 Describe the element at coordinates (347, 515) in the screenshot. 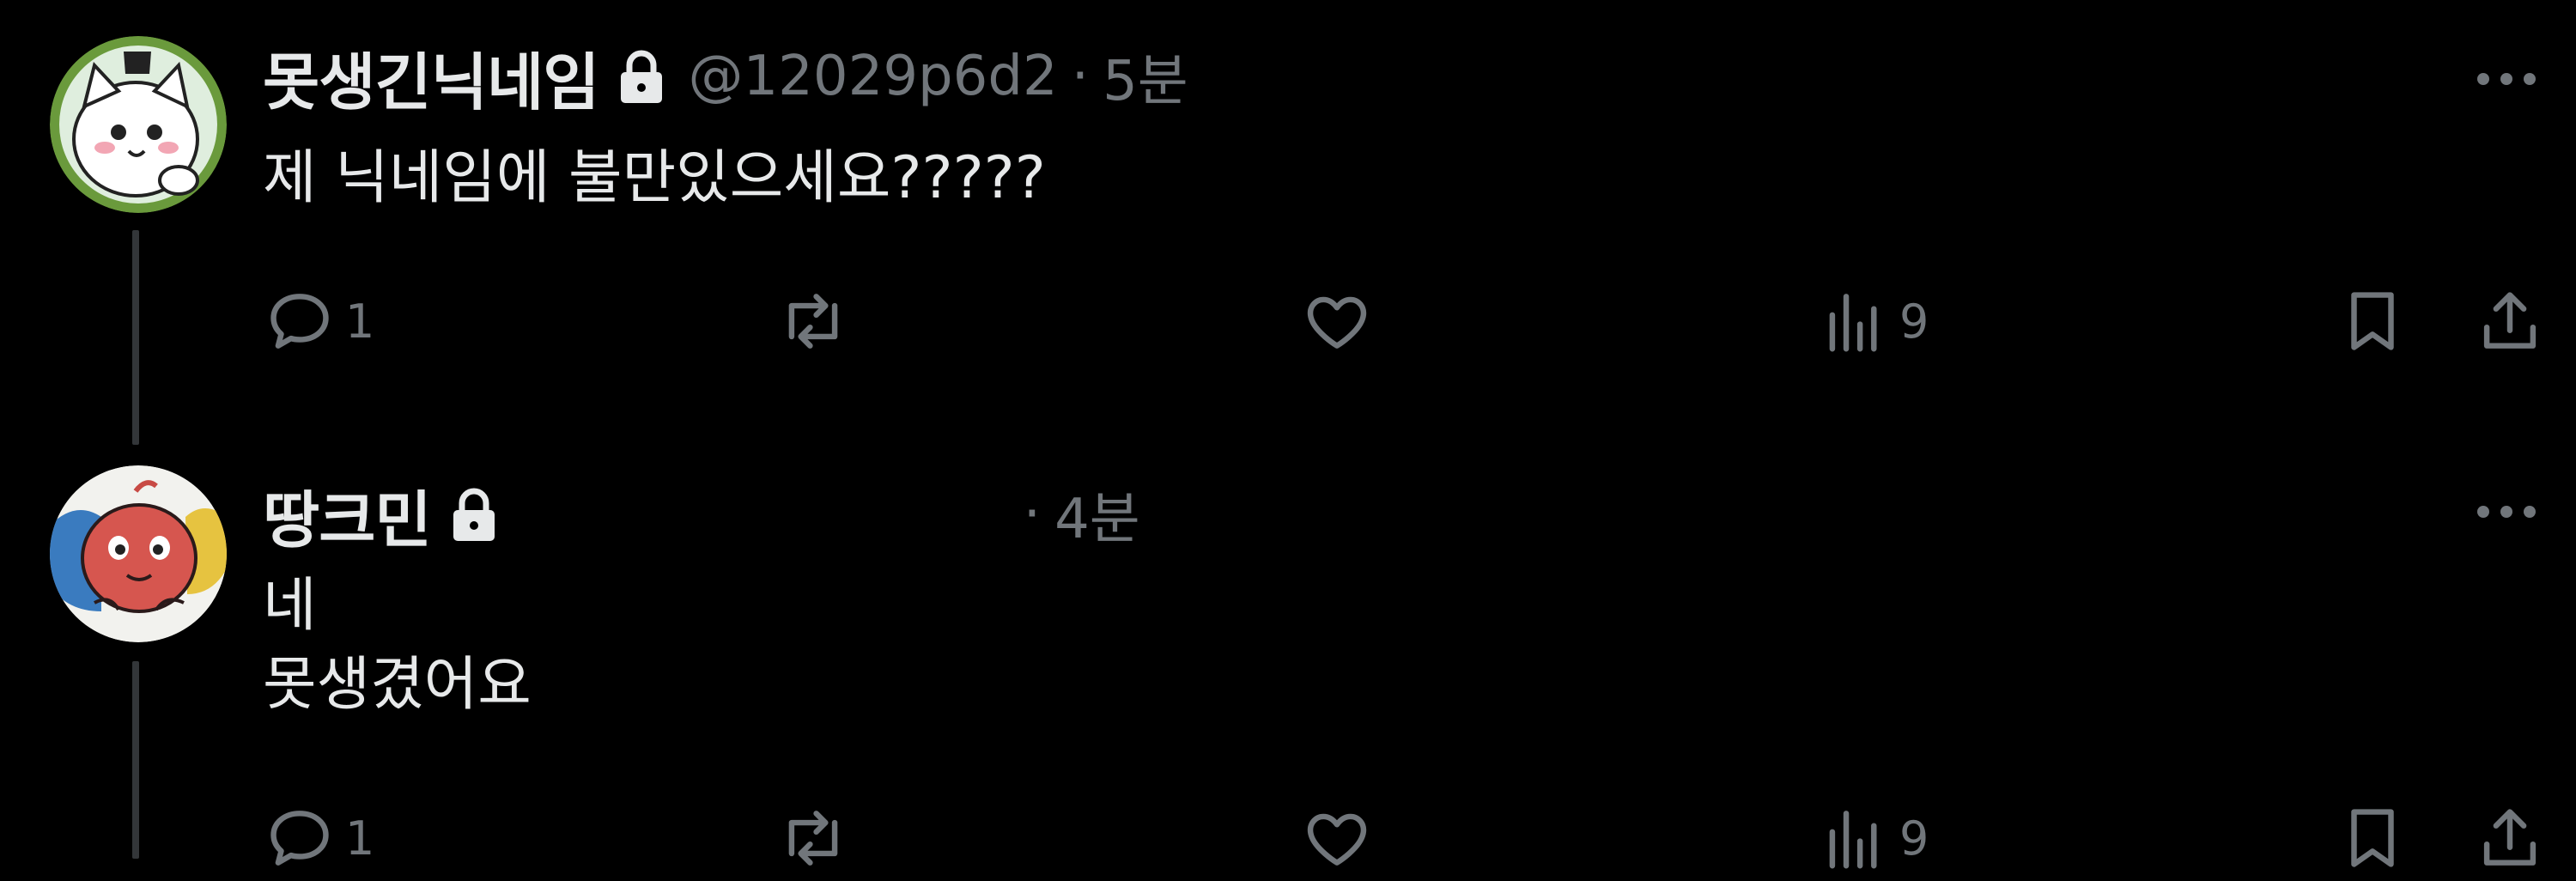

I see `display-name: 땅크민` at that location.